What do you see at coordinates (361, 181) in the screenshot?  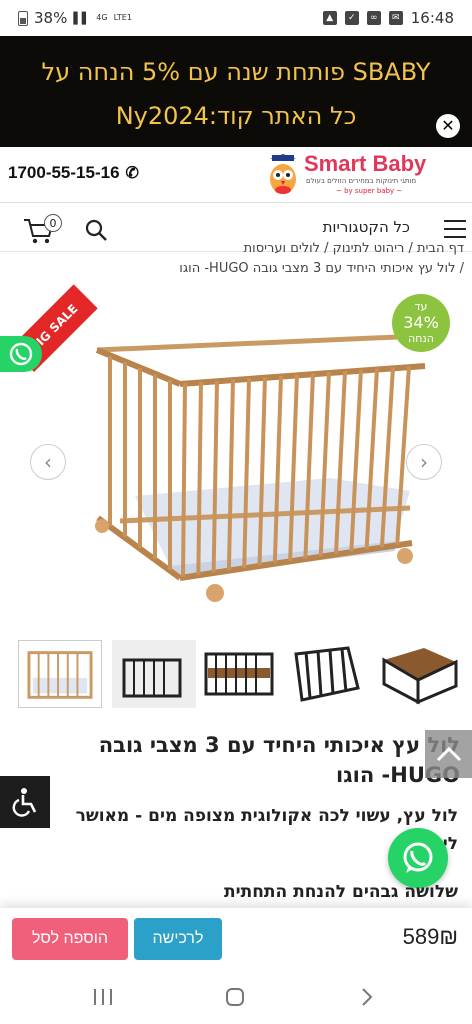 I see `logo-tagline: מותגי תינוקות במחירים הזולים בעולם` at bounding box center [361, 181].